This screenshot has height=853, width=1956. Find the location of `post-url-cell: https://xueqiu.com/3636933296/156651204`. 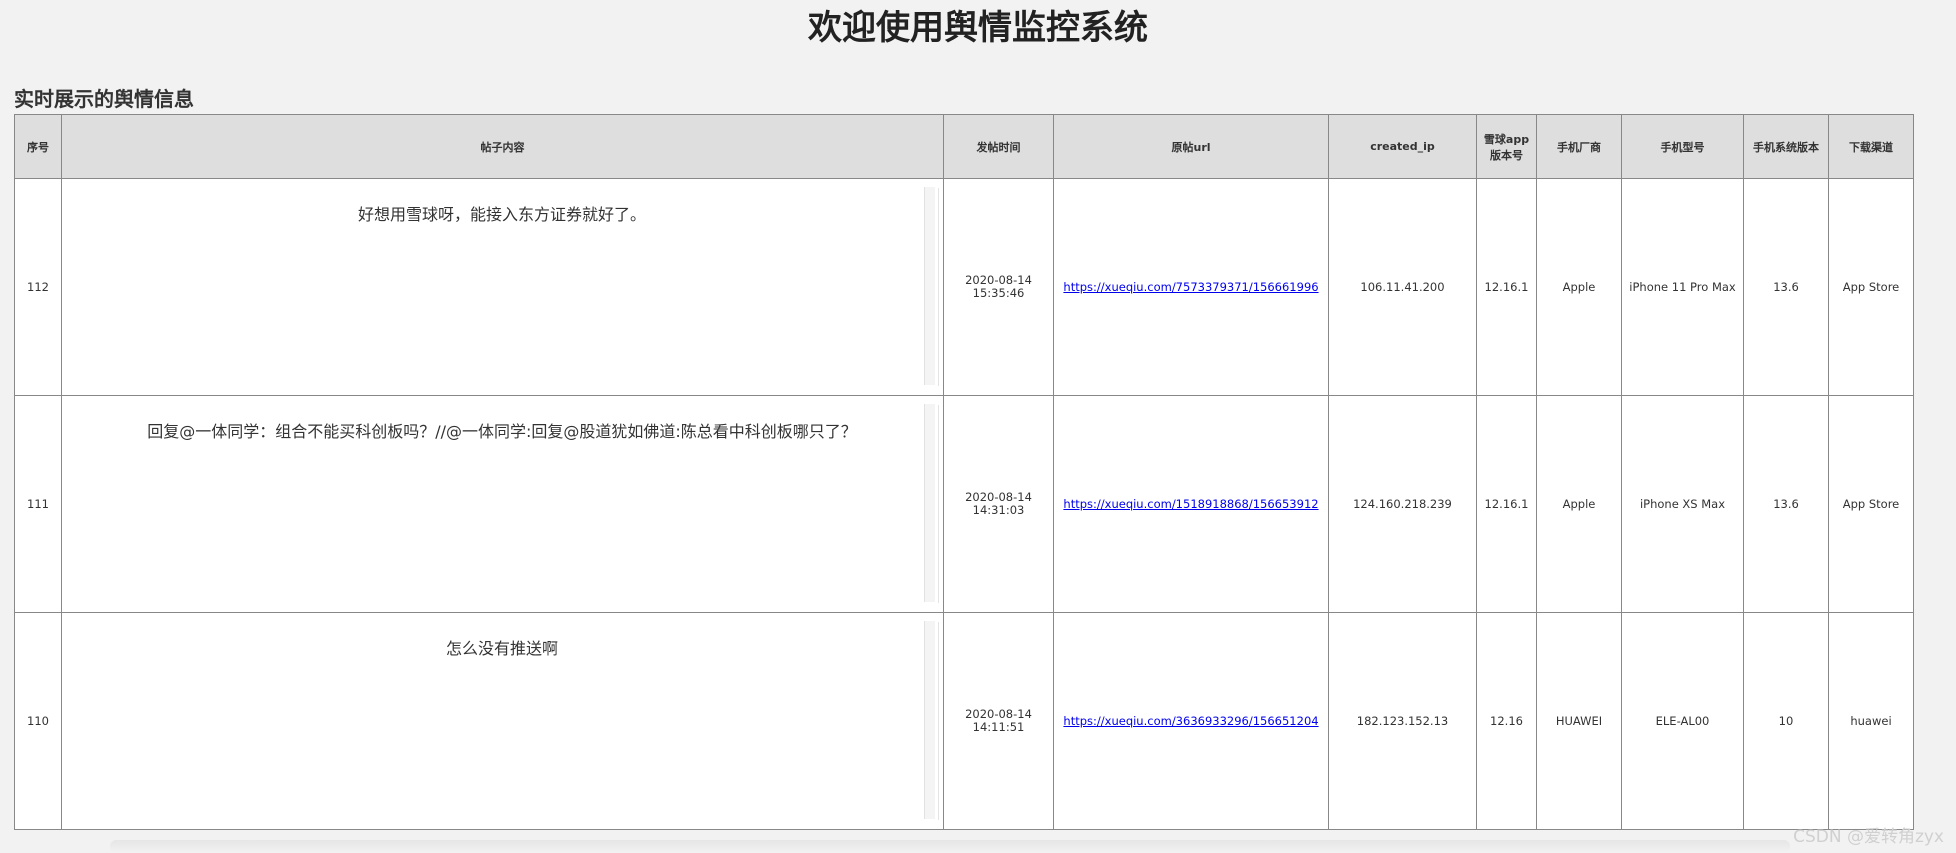

post-url-cell: https://xueqiu.com/3636933296/156651204 is located at coordinates (1191, 721).